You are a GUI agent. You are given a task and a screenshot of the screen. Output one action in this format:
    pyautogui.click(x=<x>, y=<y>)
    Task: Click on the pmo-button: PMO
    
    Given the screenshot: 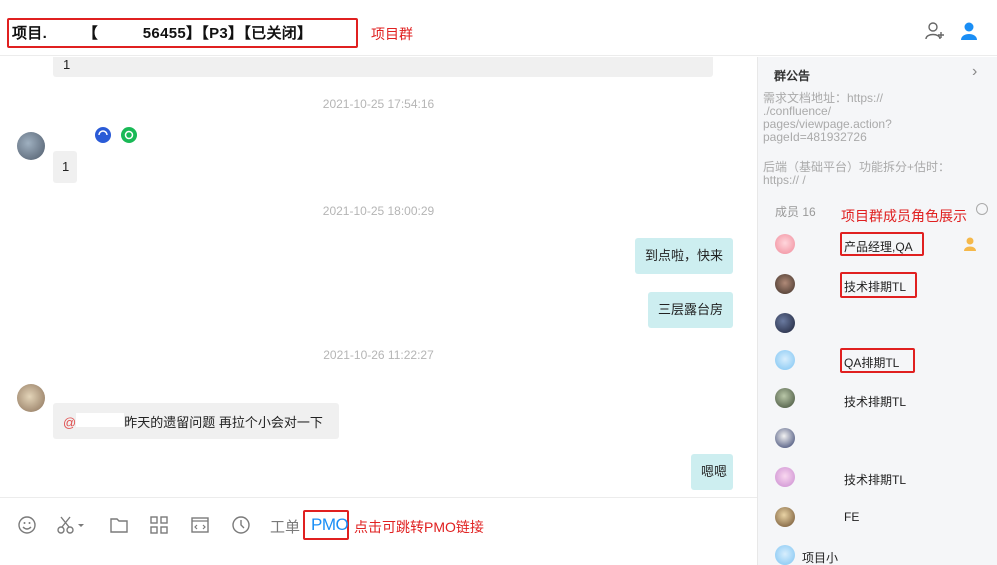 What is the action you would take?
    pyautogui.click(x=330, y=525)
    